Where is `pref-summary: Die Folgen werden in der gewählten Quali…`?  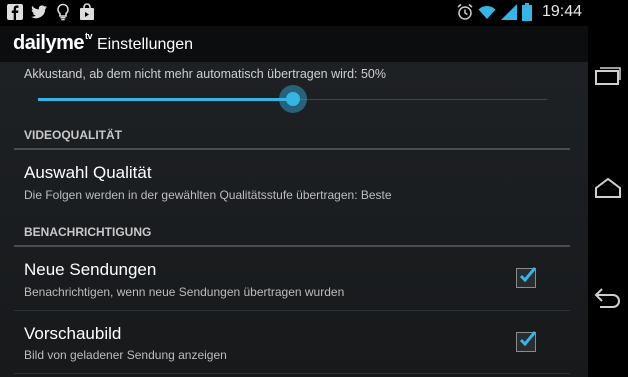 pref-summary: Die Folgen werden in der gewählten Quali… is located at coordinates (208, 195).